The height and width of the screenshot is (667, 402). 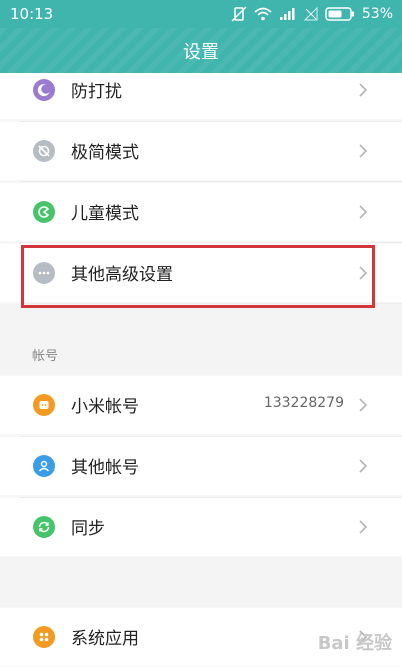 I want to click on setting-row-other-accounts: 其他帐号, so click(x=201, y=466).